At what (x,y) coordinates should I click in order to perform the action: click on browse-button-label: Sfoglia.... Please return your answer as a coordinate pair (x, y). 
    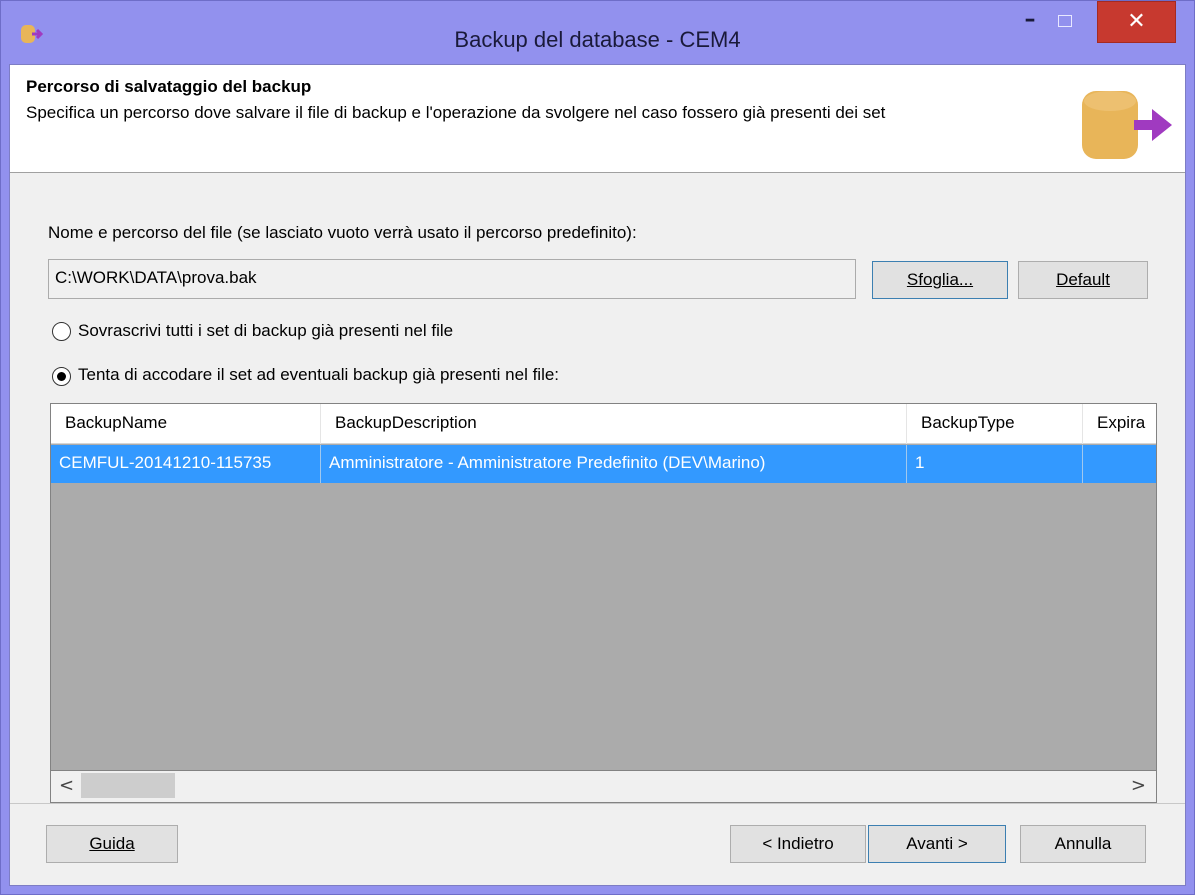
    Looking at the image, I should click on (940, 279).